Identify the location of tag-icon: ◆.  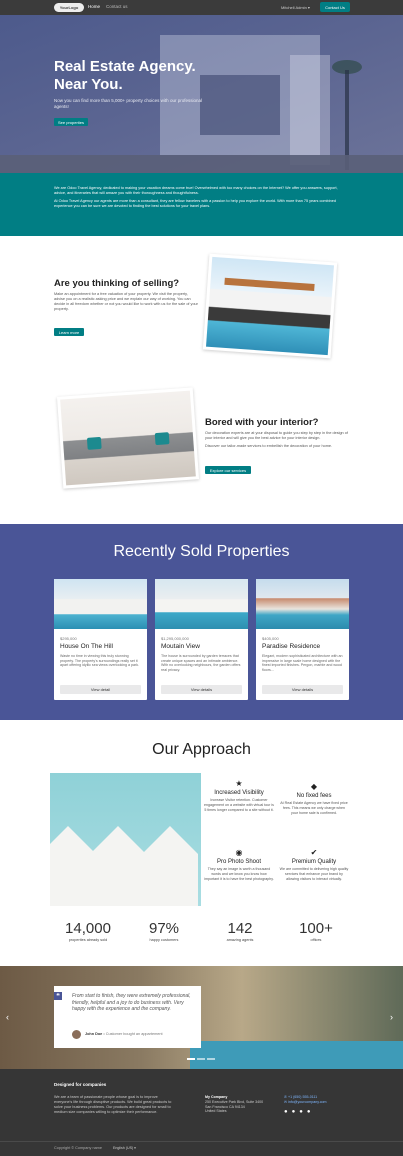
(314, 786).